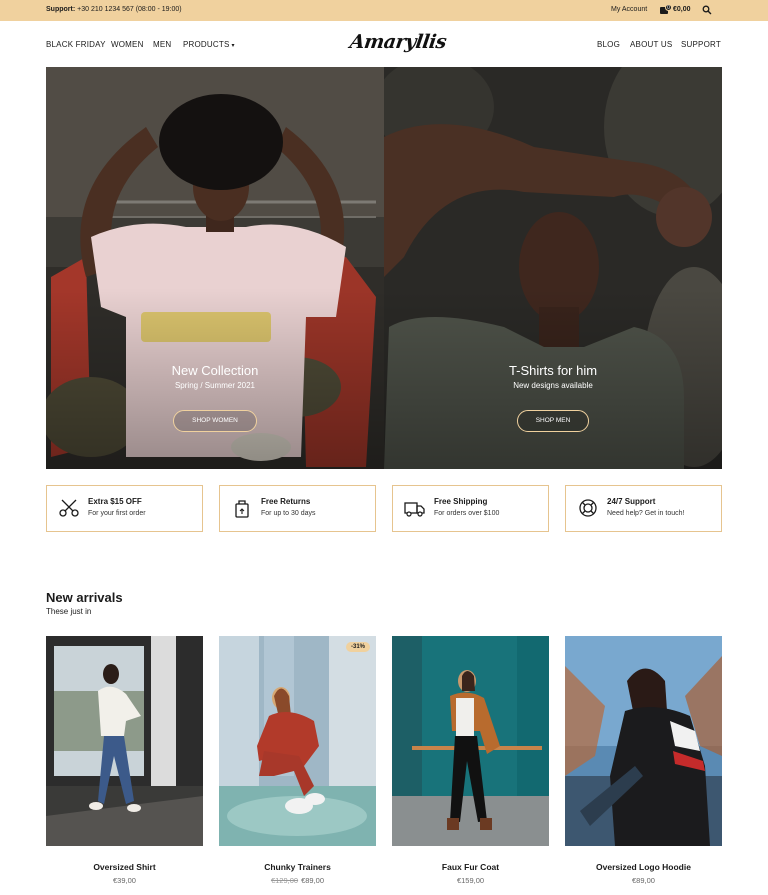 The height and width of the screenshot is (895, 768). Describe the element at coordinates (242, 509) in the screenshot. I see `return-bag-icon` at that location.